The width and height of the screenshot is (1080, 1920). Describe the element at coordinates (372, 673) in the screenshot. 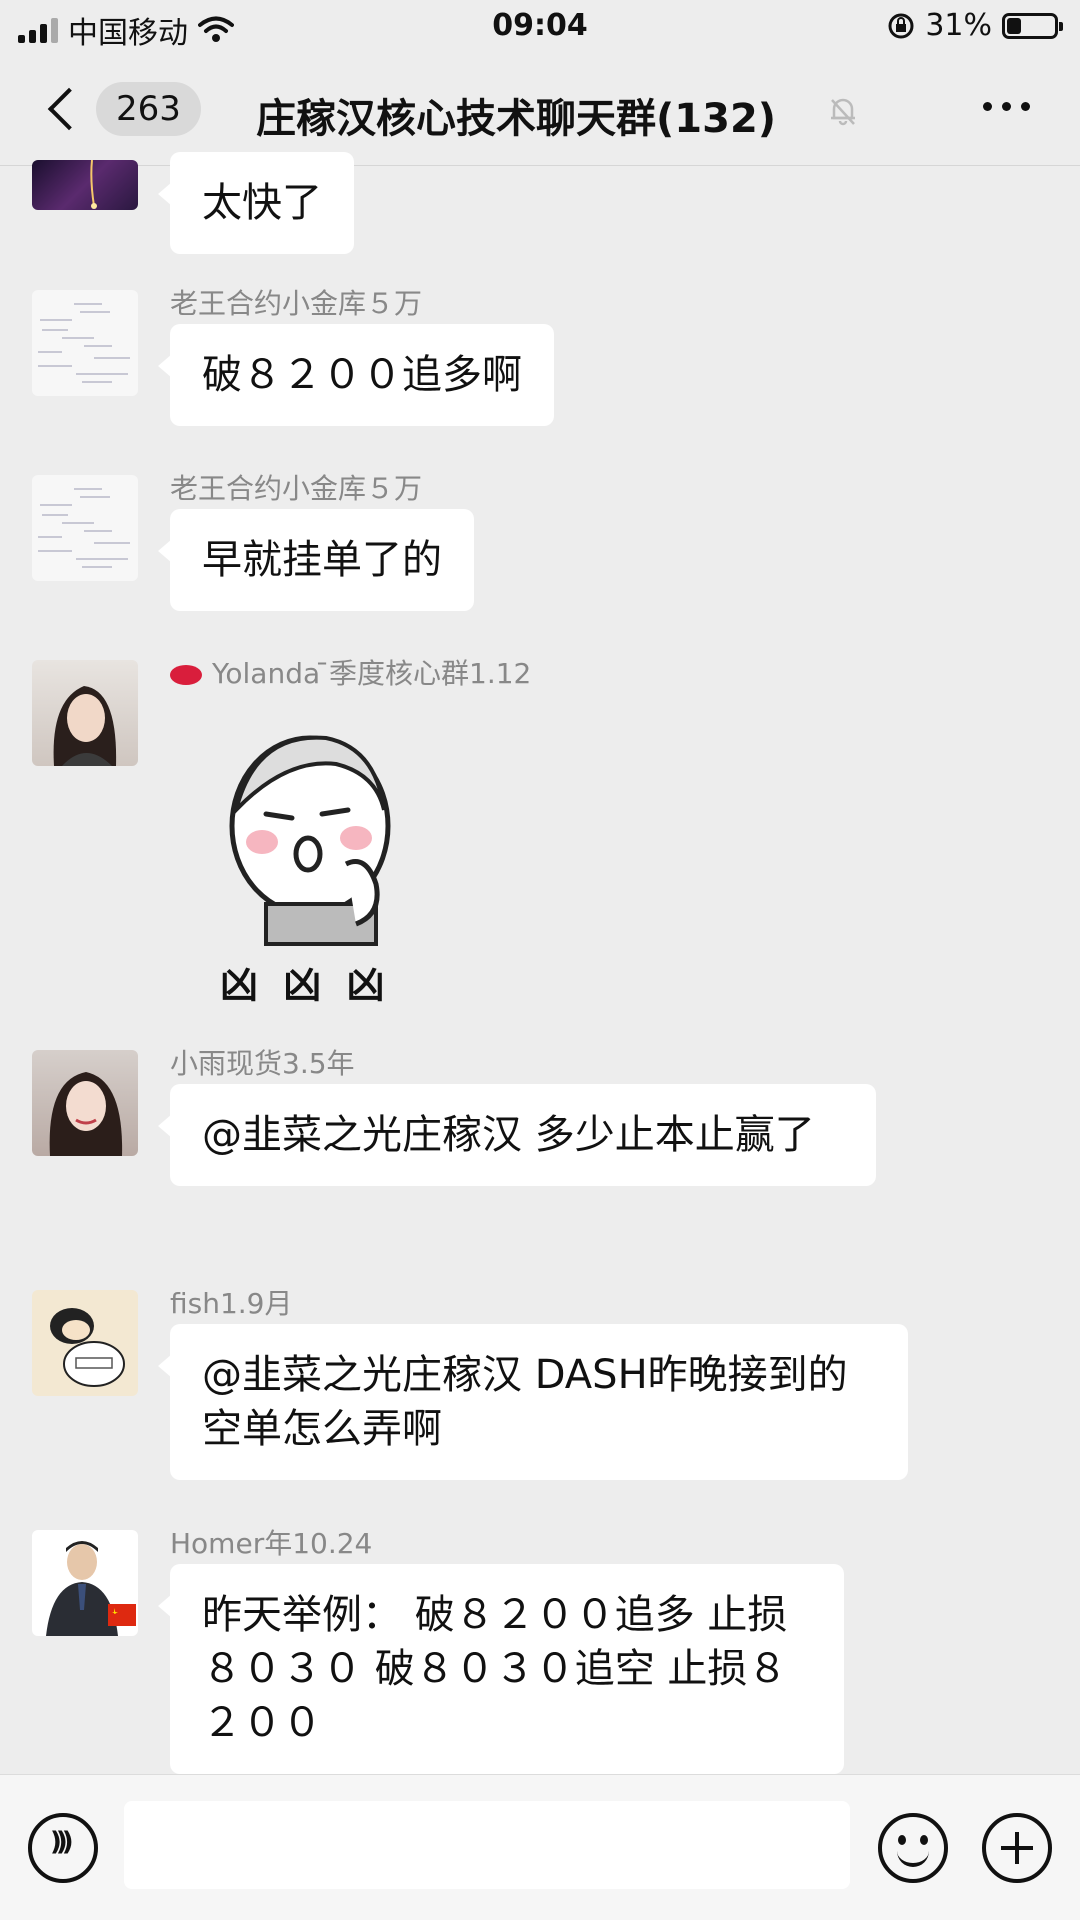

I see `sender-name-text: Yolanda ̄季度核心群1.12` at that location.